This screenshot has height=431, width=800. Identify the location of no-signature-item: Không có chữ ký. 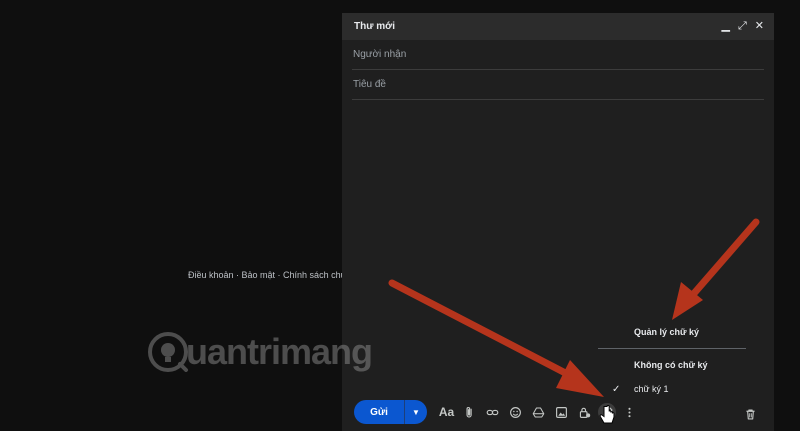
(672, 365).